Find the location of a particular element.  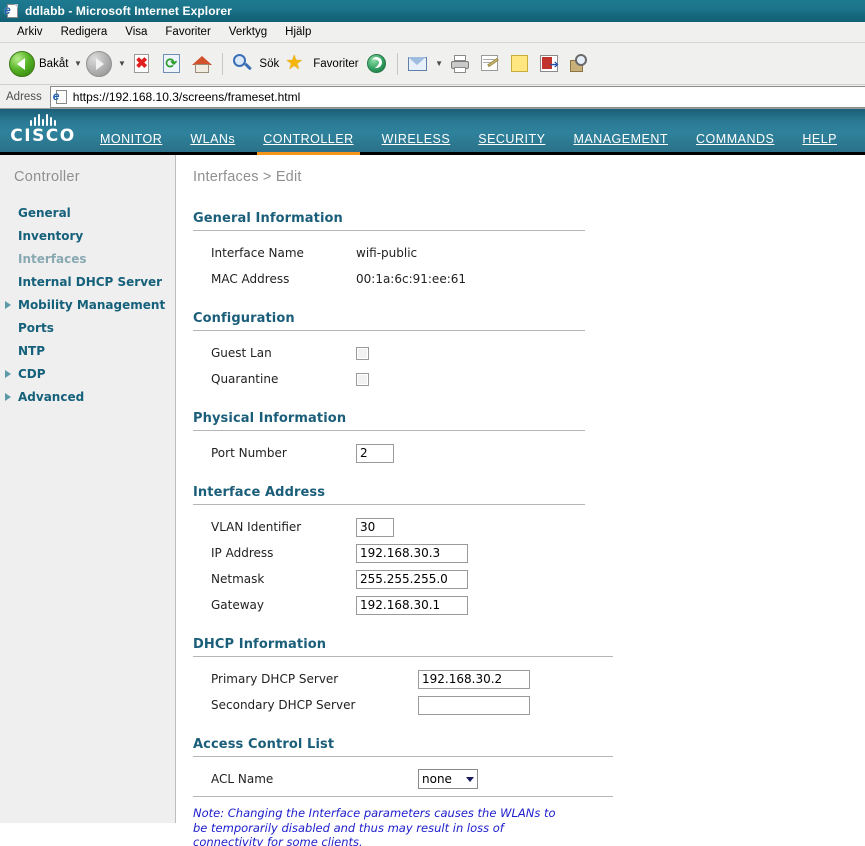

primary-dhcp-input is located at coordinates (474, 679).